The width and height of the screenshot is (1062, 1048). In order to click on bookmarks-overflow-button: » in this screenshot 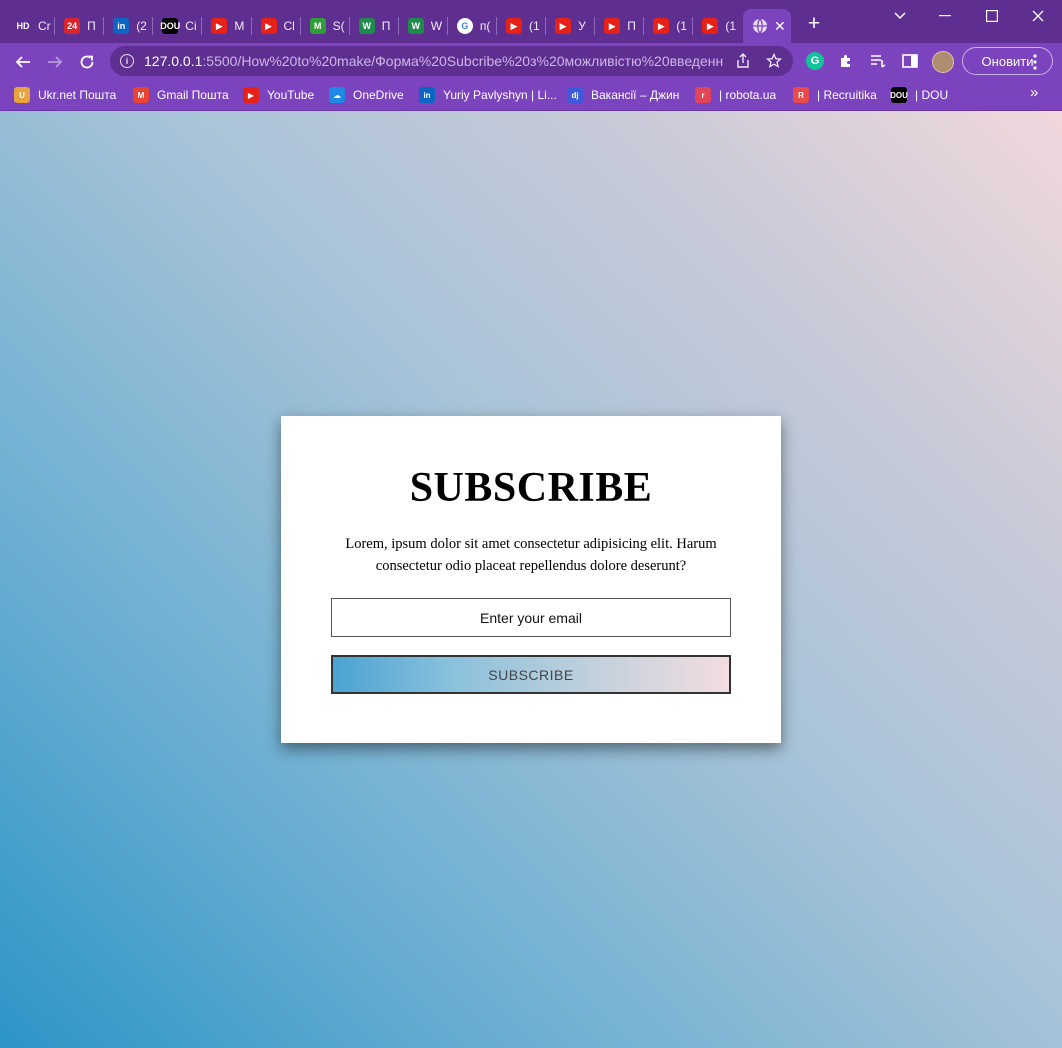, I will do `click(1034, 92)`.